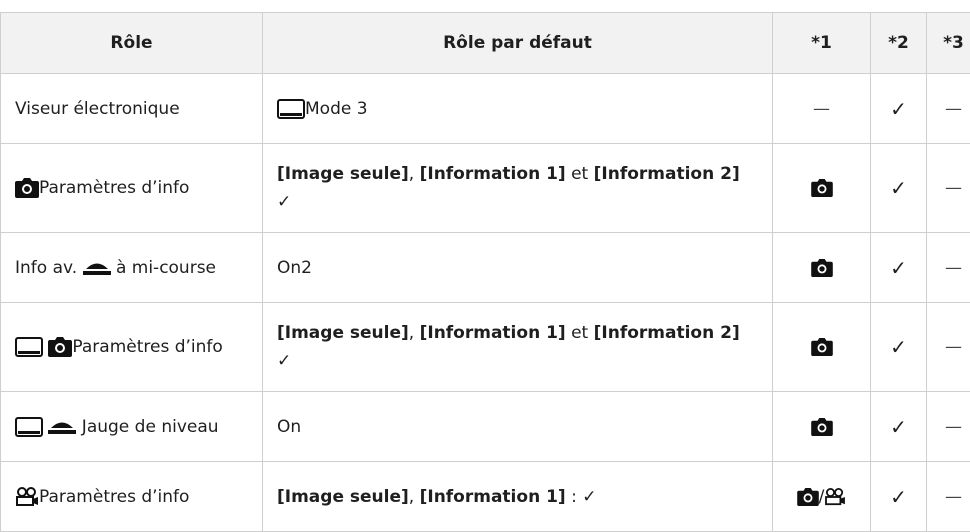  What do you see at coordinates (97, 109) in the screenshot?
I see `role-label: Viseur électronique` at bounding box center [97, 109].